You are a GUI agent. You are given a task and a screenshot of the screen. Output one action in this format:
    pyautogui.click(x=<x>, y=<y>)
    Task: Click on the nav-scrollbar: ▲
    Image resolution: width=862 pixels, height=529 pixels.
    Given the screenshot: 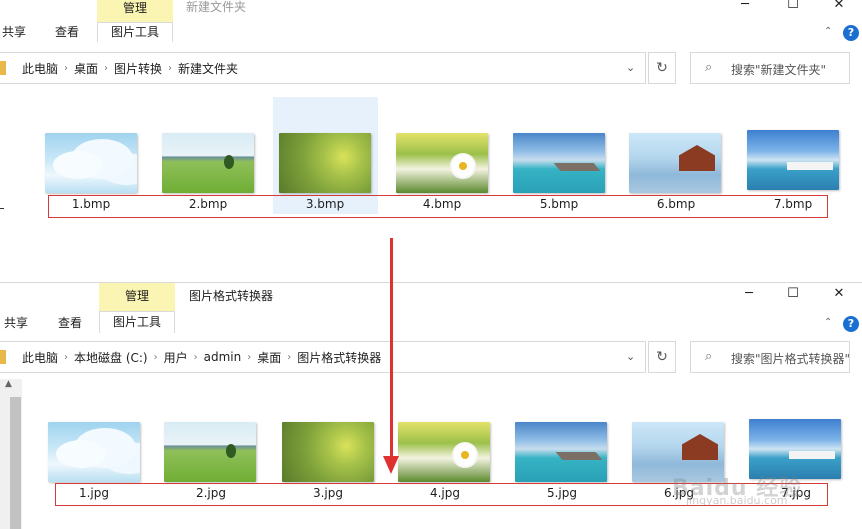 What is the action you would take?
    pyautogui.click(x=11, y=454)
    